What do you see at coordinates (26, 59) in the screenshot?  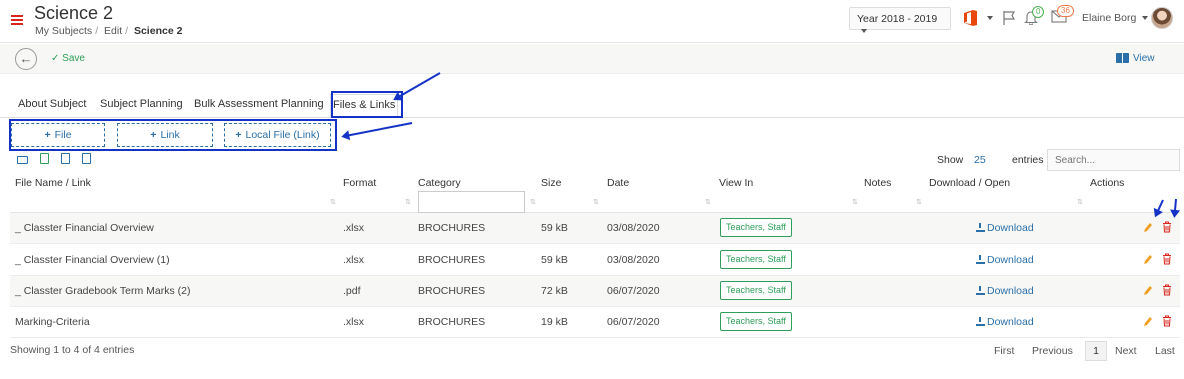 I see `back-button: ←` at bounding box center [26, 59].